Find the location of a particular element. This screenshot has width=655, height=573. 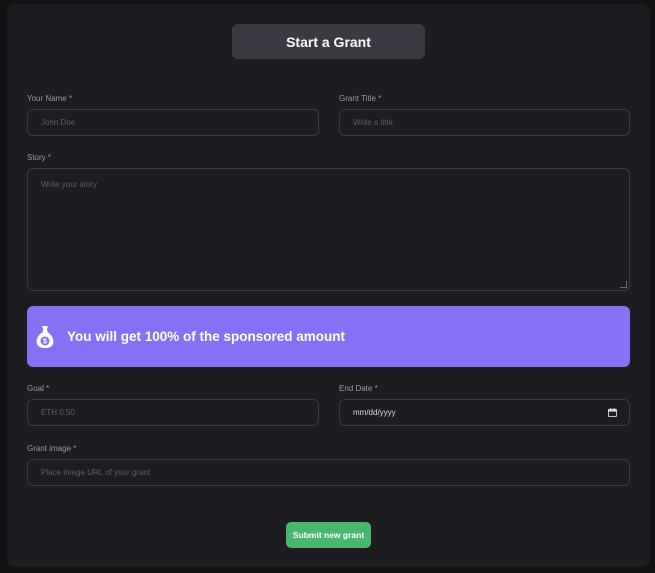

page-title-text: Start a Grant is located at coordinates (328, 41).